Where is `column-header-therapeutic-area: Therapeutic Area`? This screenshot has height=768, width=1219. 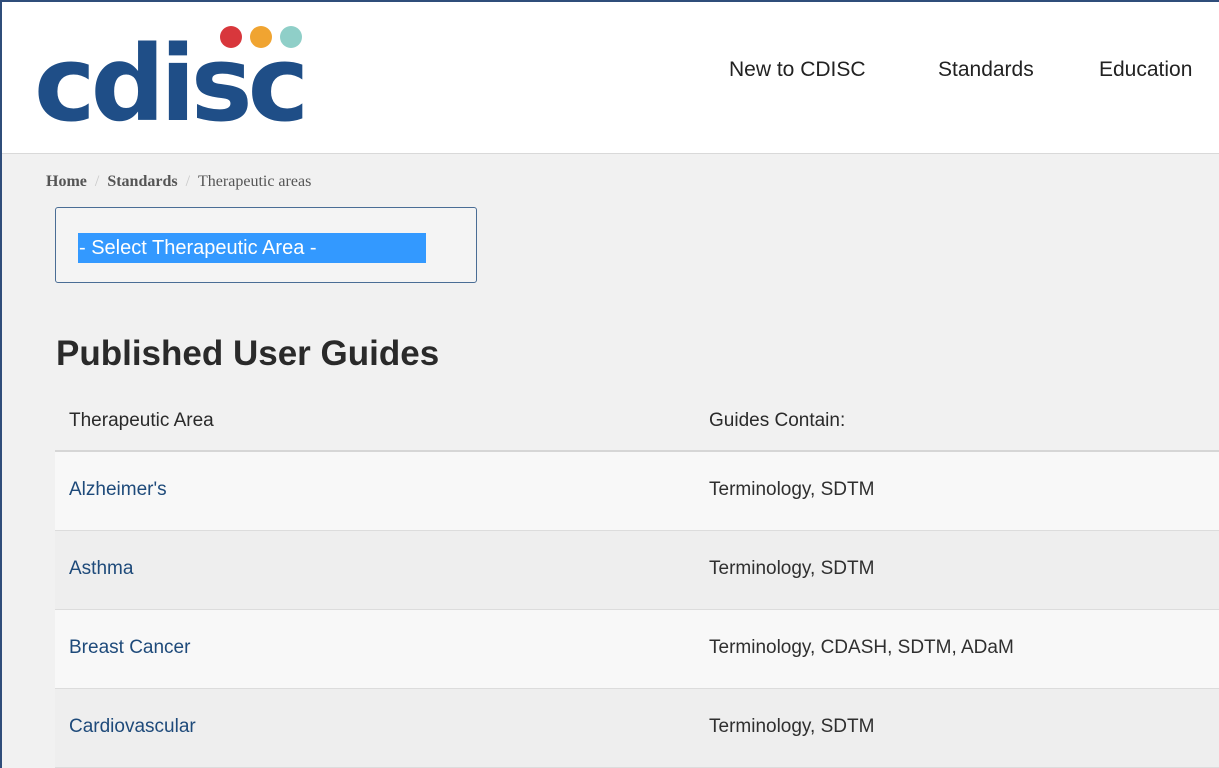 column-header-therapeutic-area: Therapeutic Area is located at coordinates (141, 420).